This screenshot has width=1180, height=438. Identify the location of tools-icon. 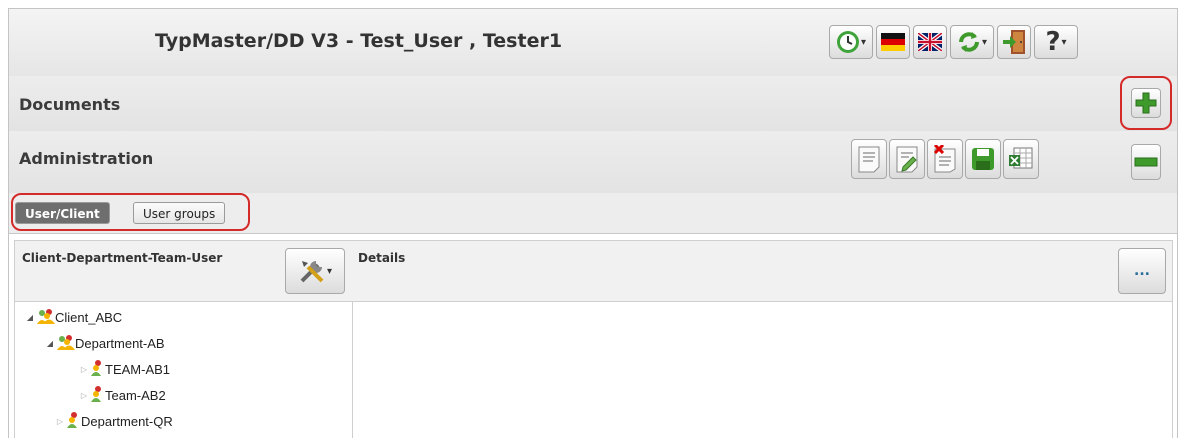
(312, 271).